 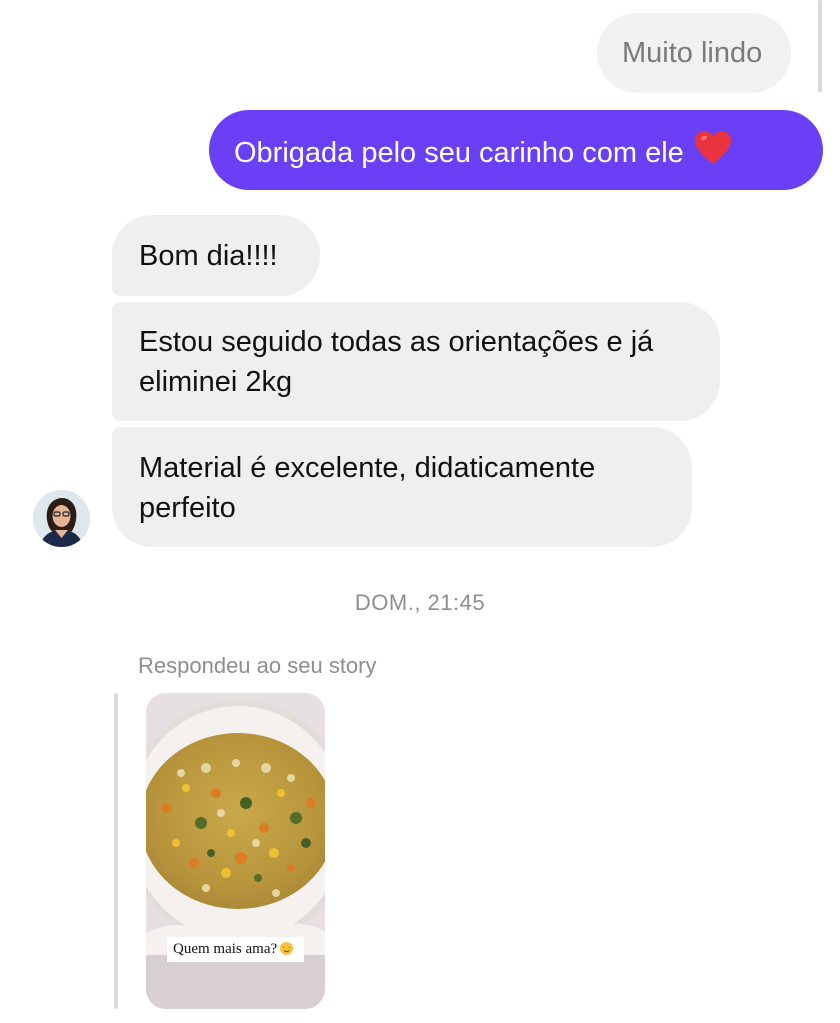 I want to click on message-timestamp: DOM., 21:45, so click(x=420, y=602).